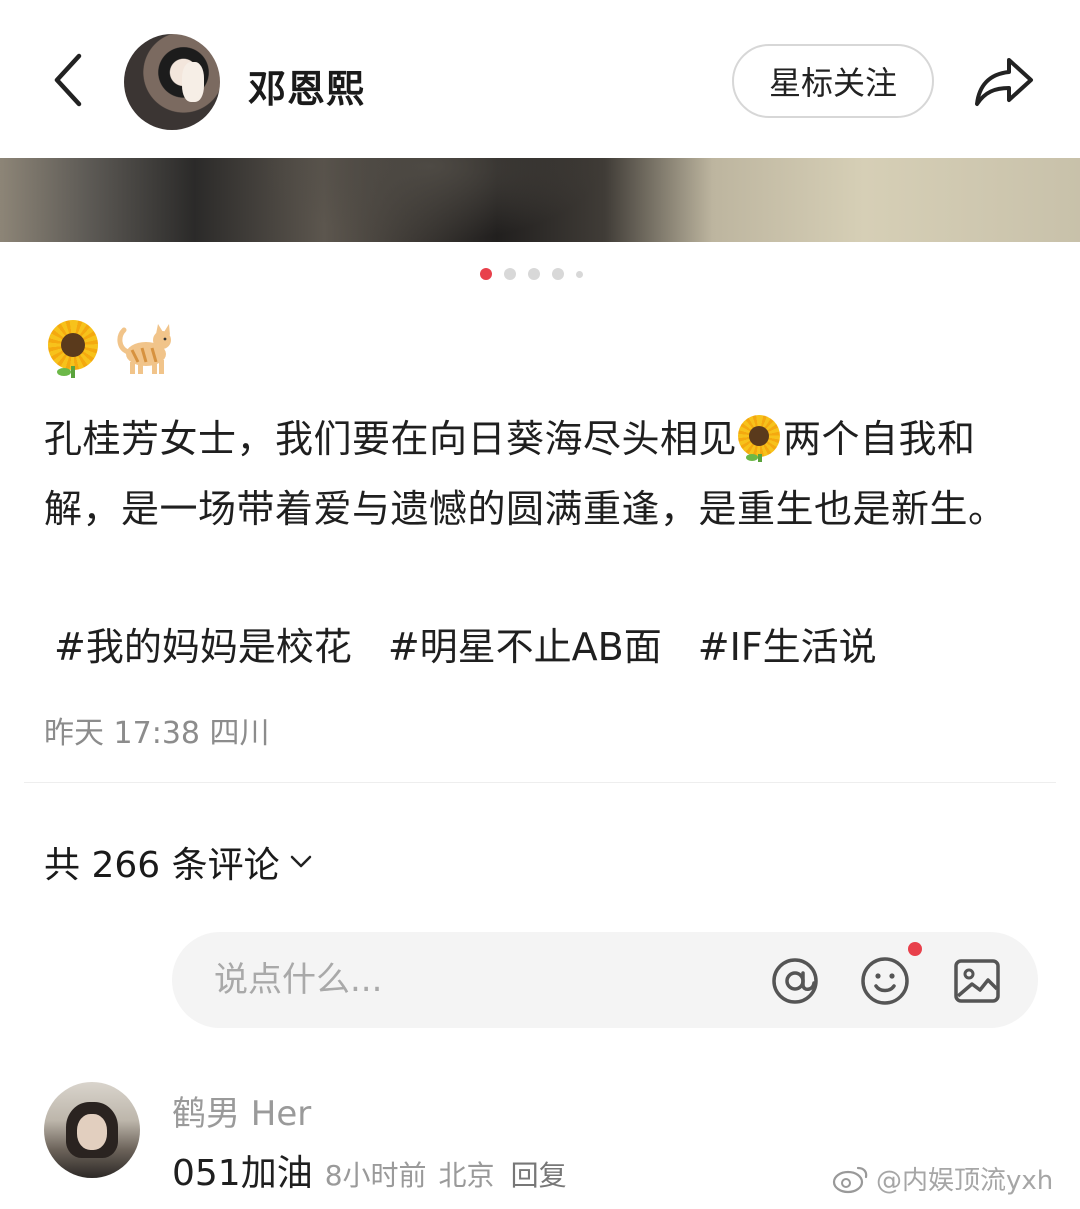 Image resolution: width=1080 pixels, height=1209 pixels. I want to click on share-arrow-icon, so click(1004, 82).